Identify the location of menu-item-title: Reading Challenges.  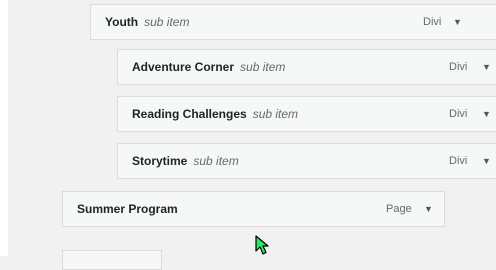
(189, 114).